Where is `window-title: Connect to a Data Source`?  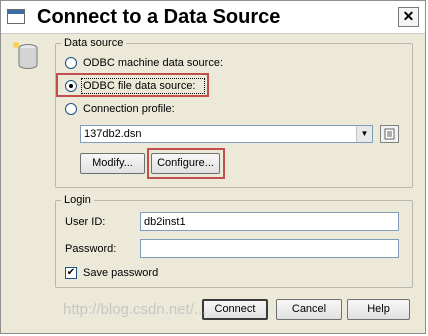
window-title: Connect to a Data Source is located at coordinates (159, 17).